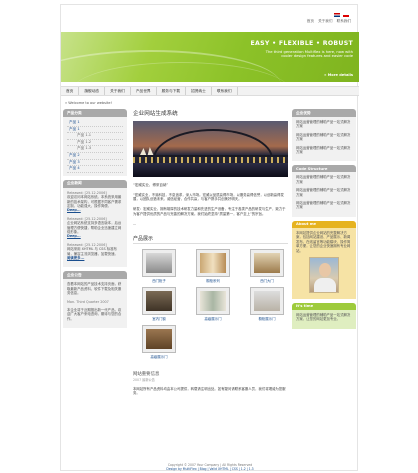 Image resolution: width=418 pixels, height=473 pixels. Describe the element at coordinates (301, 43) in the screenshot. I see `banner-title: EASY • FLEXIBLE • ROBUST` at that location.